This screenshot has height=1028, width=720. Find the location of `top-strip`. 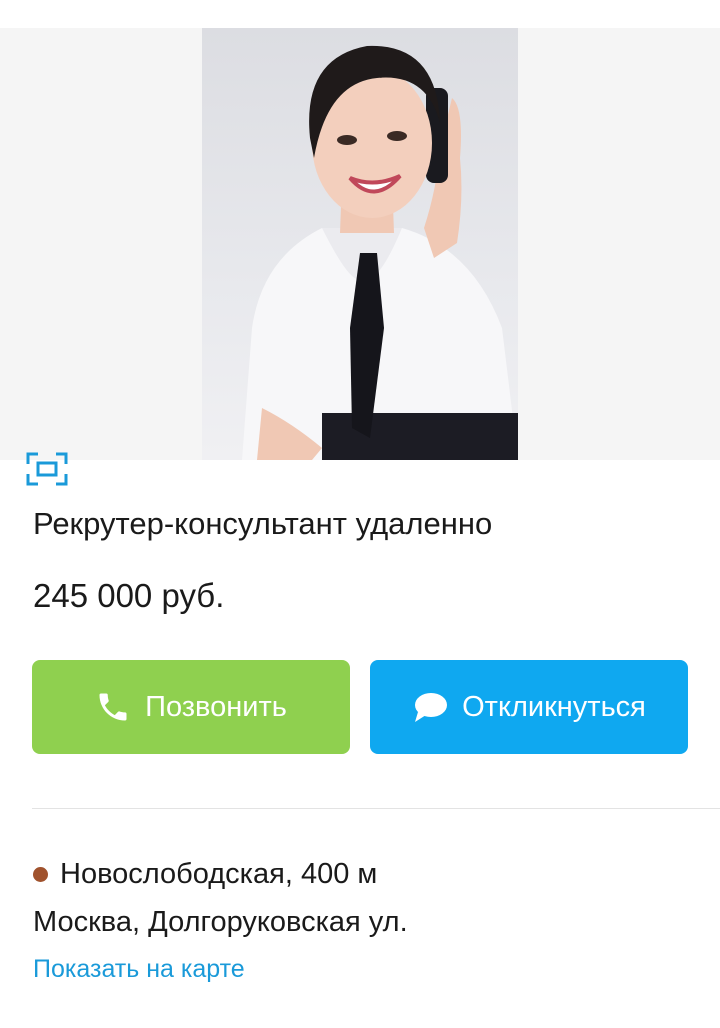

top-strip is located at coordinates (360, 14).